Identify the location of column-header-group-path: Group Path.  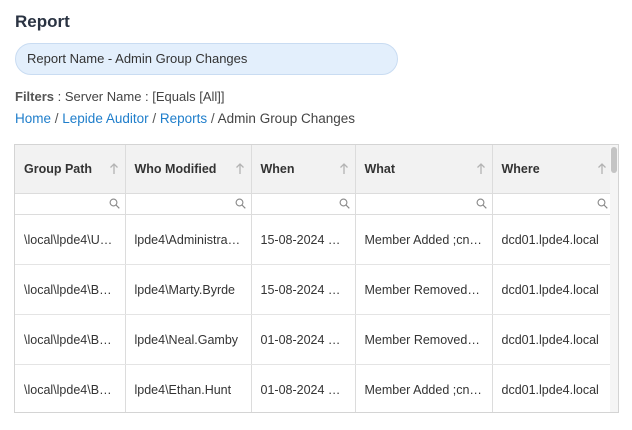
(70, 169).